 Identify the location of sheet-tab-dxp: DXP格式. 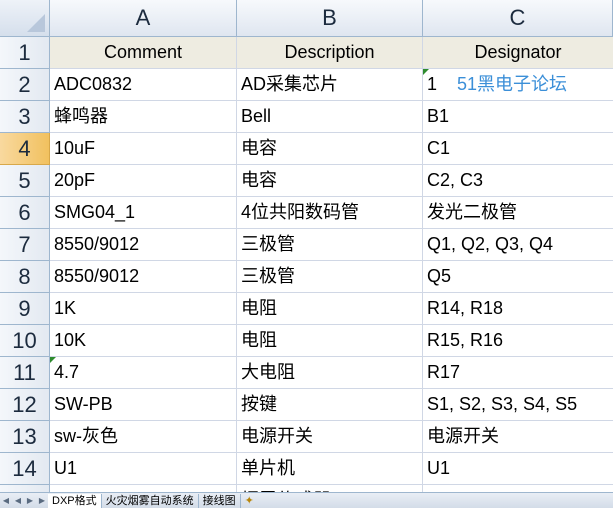
(75, 500).